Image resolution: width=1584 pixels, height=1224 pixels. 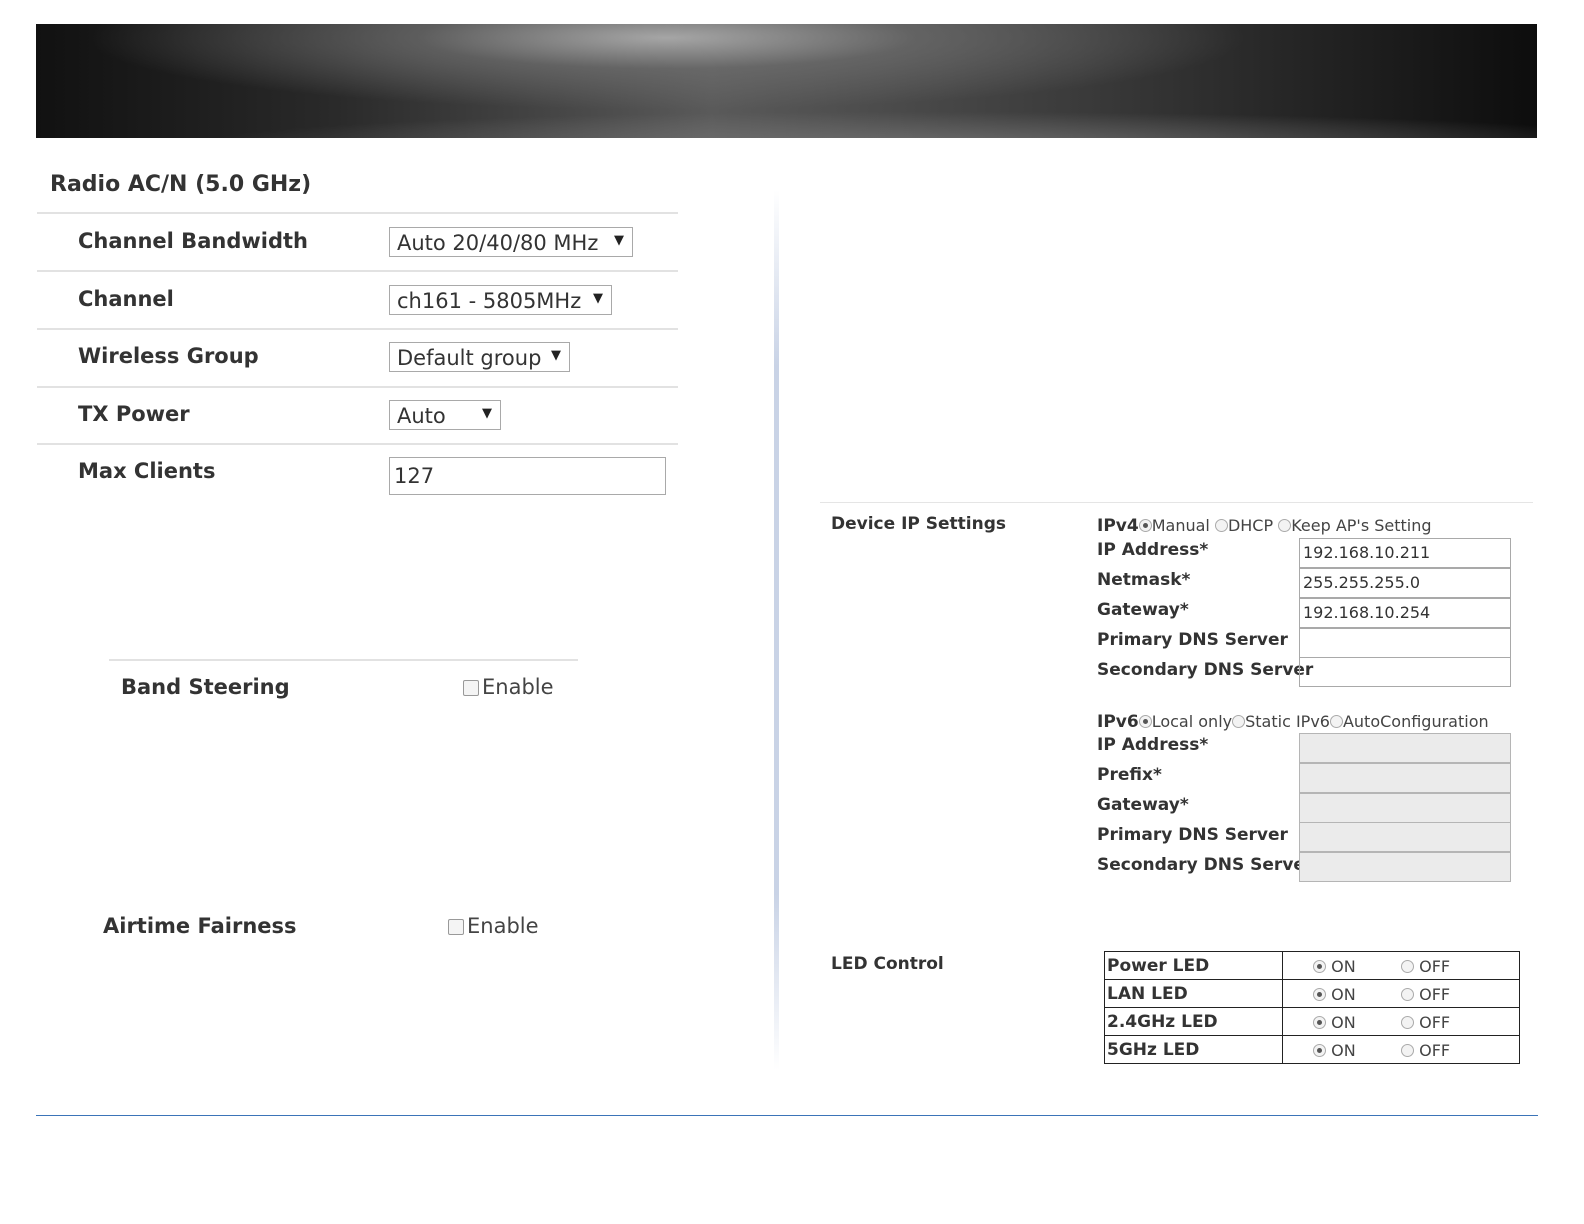 I want to click on wireless-group-select: Default group ▼, so click(x=479, y=357).